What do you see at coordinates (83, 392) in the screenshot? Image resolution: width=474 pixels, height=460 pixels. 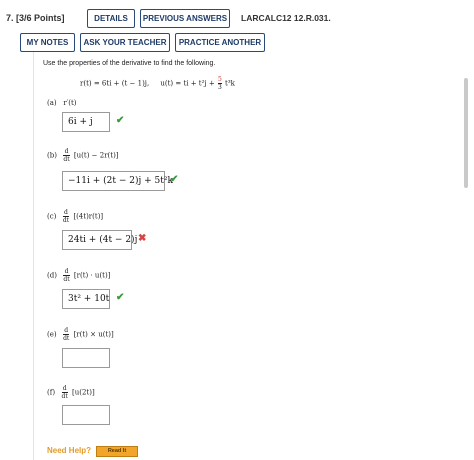 I see `part-expression: [u(2t)]` at bounding box center [83, 392].